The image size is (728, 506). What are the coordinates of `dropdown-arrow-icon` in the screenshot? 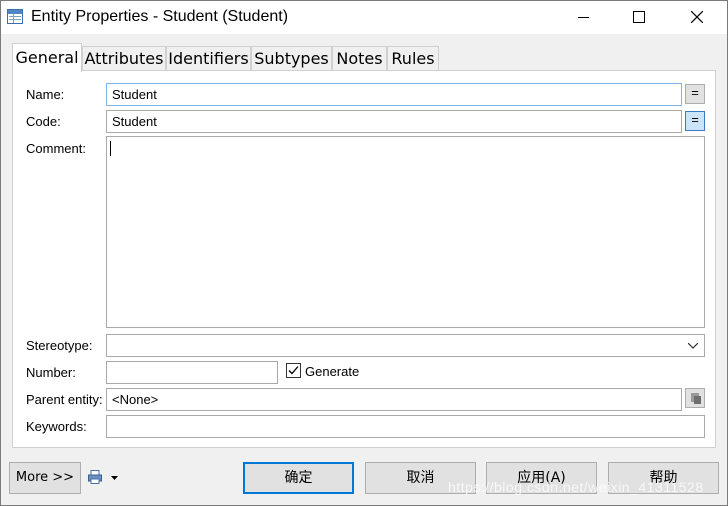 It's located at (114, 478).